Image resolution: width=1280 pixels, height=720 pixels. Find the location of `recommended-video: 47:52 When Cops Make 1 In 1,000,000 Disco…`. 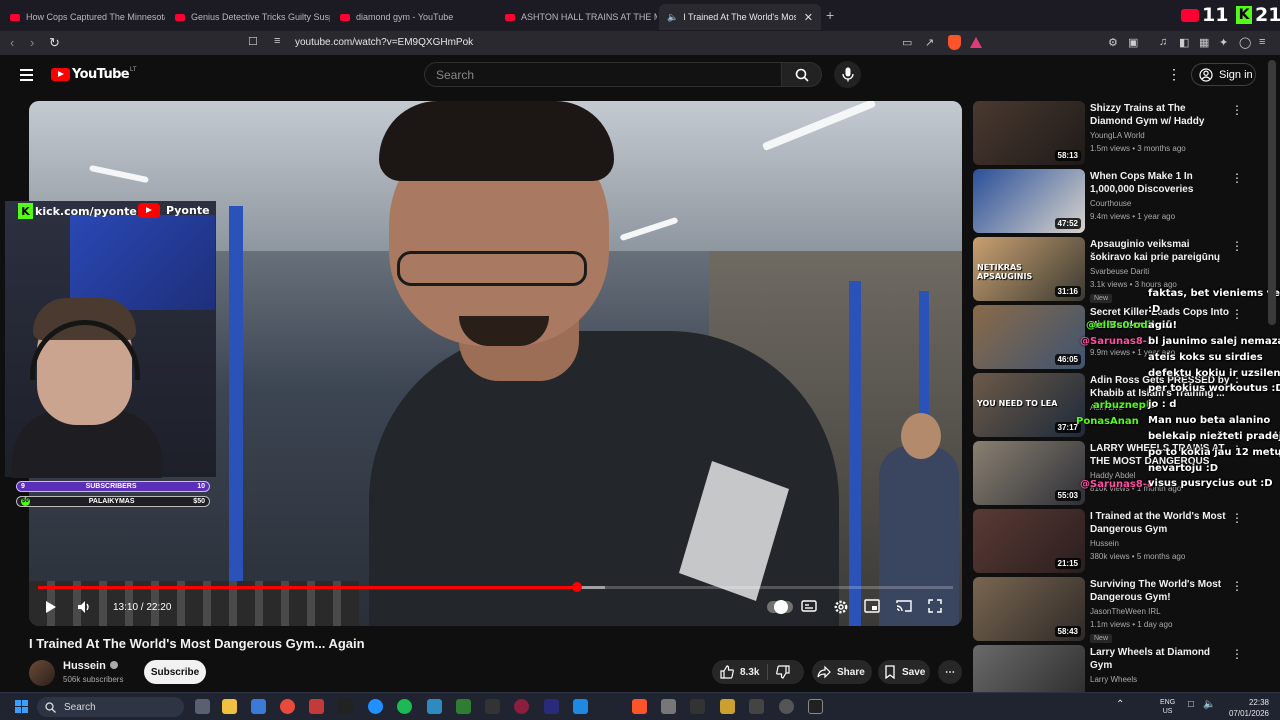

recommended-video: 47:52 When Cops Make 1 In 1,000,000 Disco… is located at coordinates (1118, 201).